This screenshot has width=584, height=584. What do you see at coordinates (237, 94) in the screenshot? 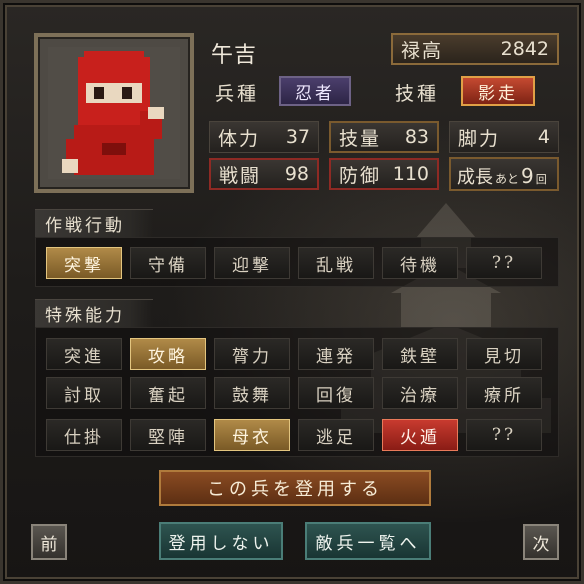
I see `troop-type-label: 兵種` at bounding box center [237, 94].